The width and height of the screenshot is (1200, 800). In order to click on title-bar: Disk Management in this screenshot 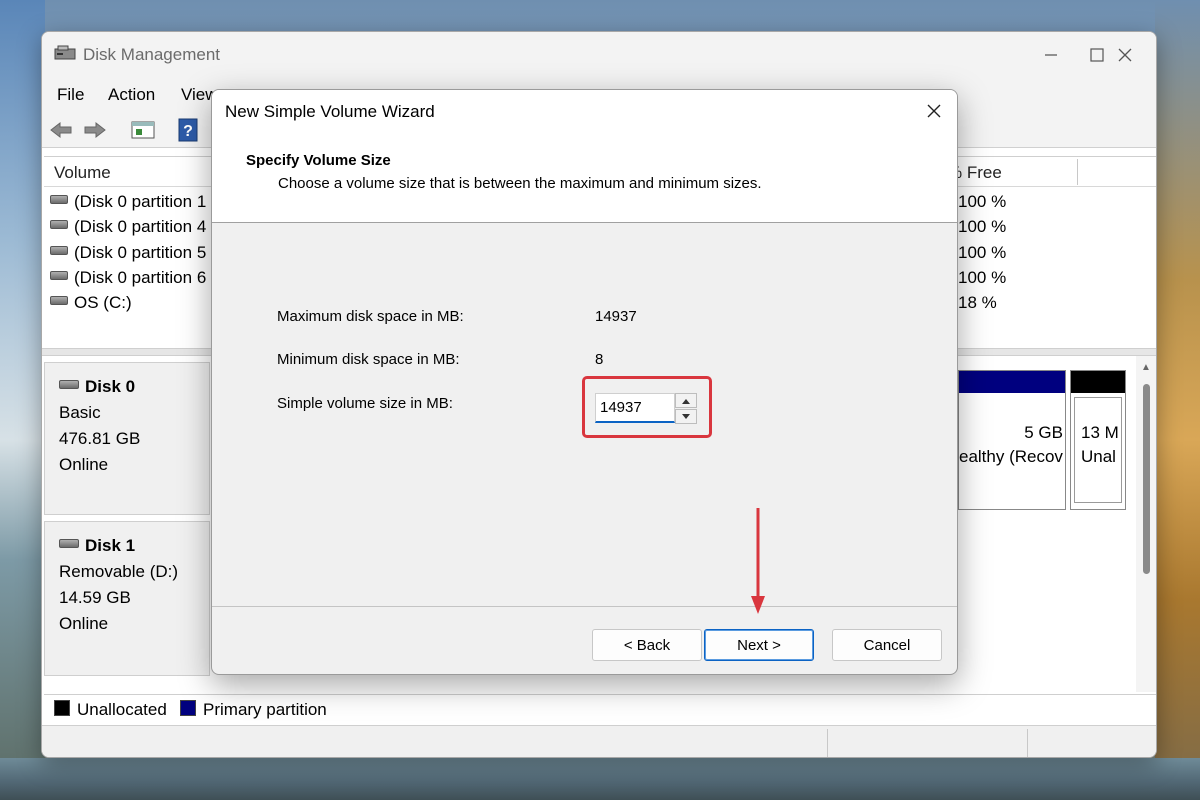, I will do `click(599, 54)`.